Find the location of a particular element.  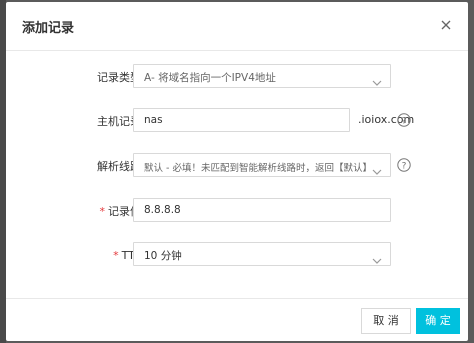

dialog-header: 添加记录 is located at coordinates (237, 26).